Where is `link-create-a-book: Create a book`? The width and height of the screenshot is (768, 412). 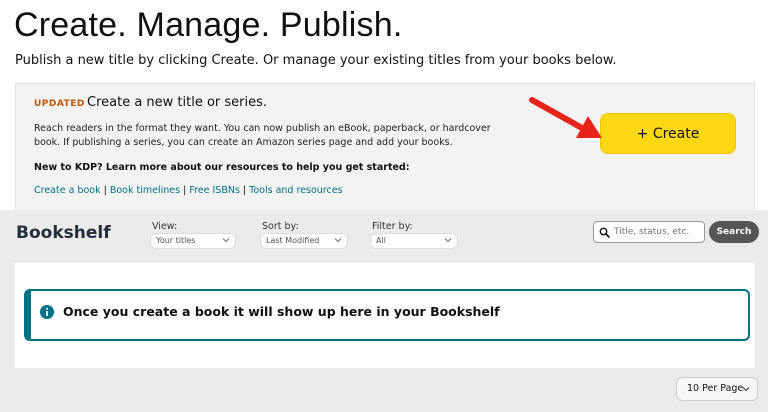
link-create-a-book: Create a book is located at coordinates (67, 190).